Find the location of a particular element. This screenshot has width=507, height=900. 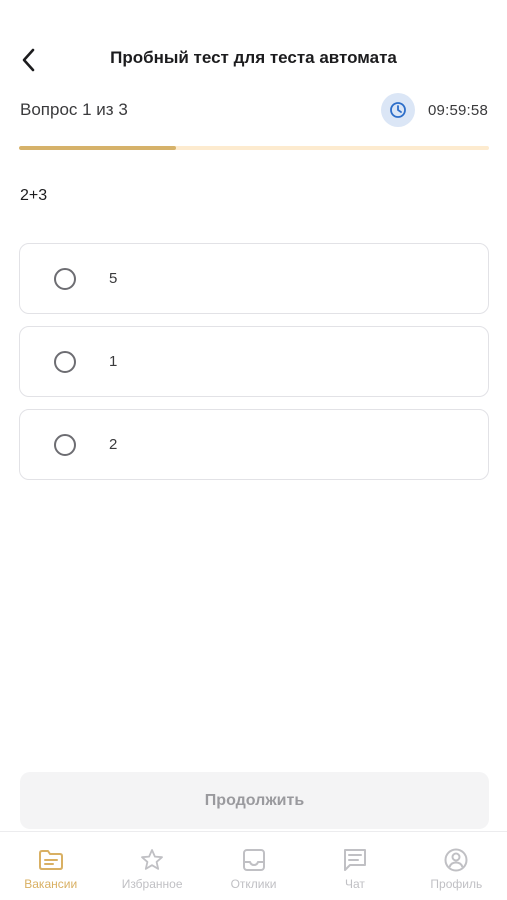

chevron-left-icon is located at coordinates (28, 60).